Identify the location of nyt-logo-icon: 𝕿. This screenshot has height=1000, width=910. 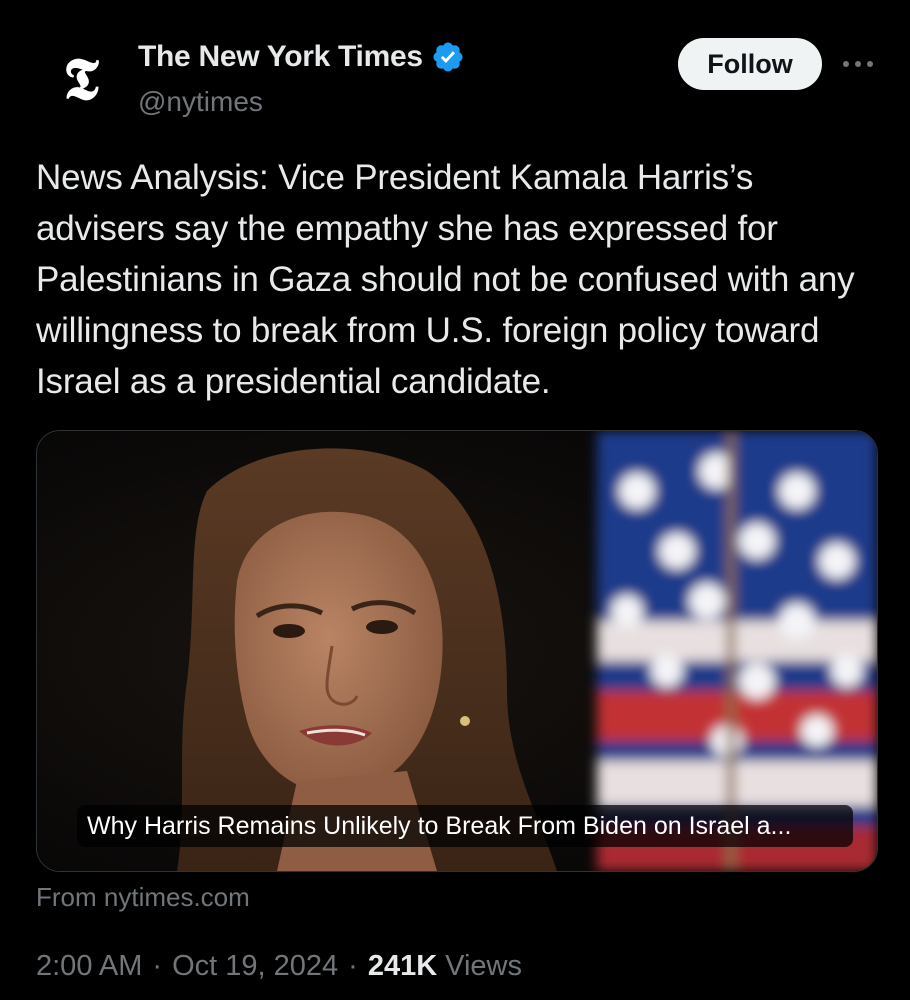
(81, 79).